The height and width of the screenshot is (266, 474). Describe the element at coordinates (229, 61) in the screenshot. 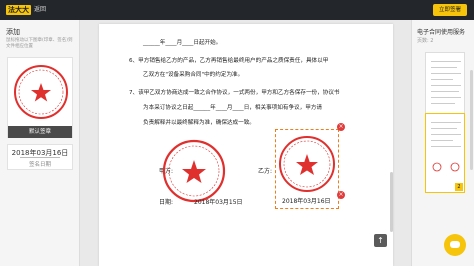

I see `doc-line: 6、甲方销售给乙方的产品，乙方再销售给最终用户的产品之质保责任，具体以甲` at that location.